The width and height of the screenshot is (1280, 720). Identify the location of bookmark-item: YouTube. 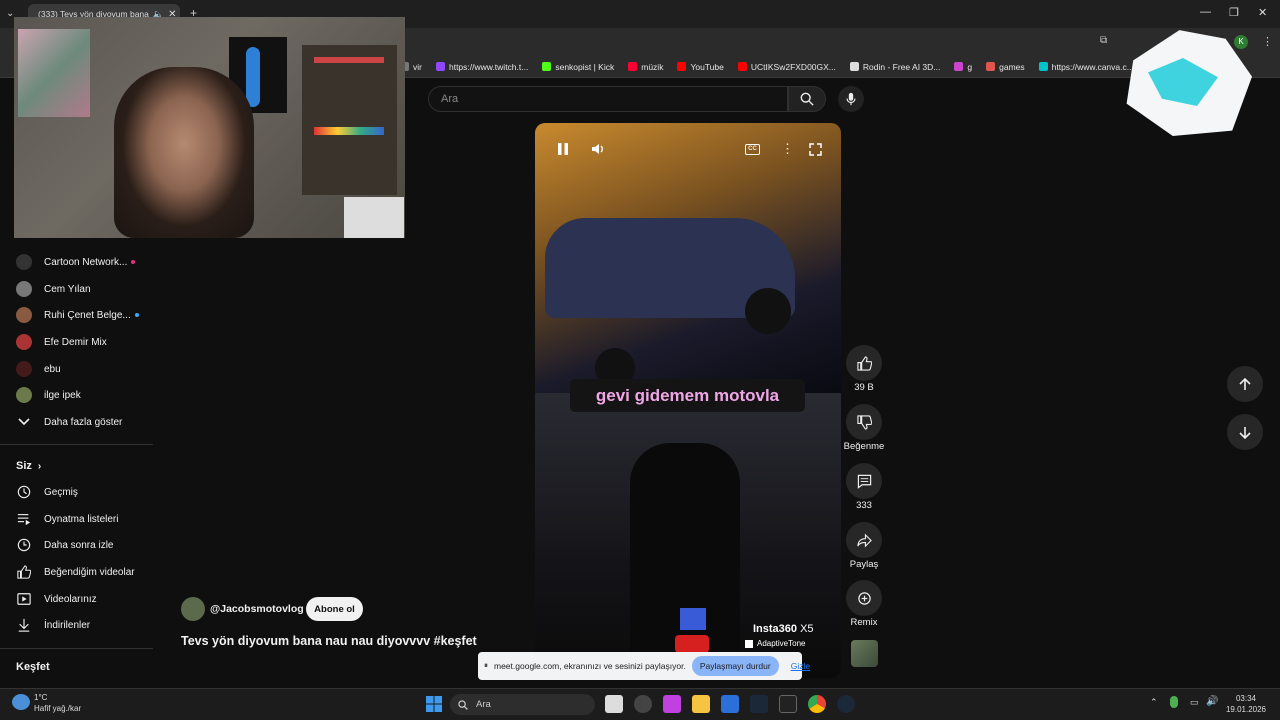
(700, 67).